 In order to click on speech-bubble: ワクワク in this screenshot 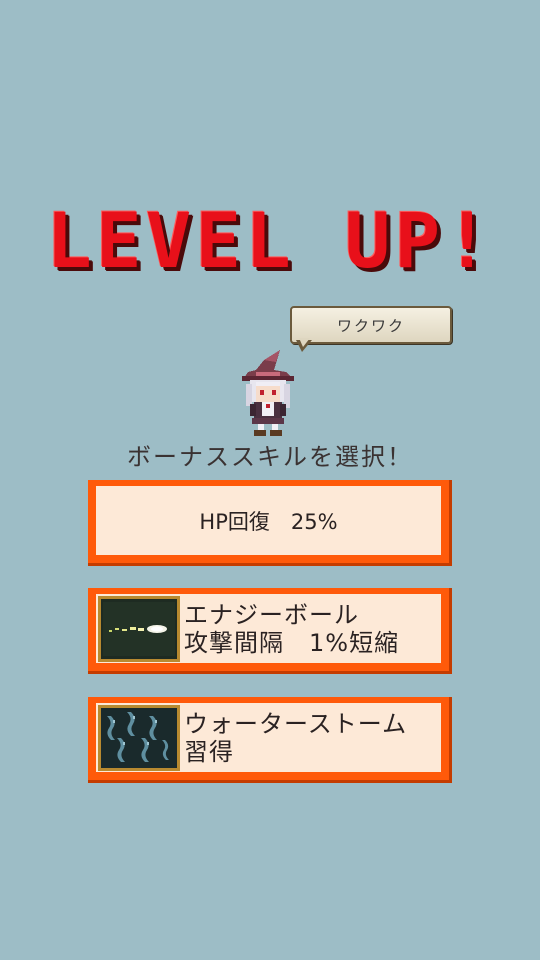, I will do `click(371, 325)`.